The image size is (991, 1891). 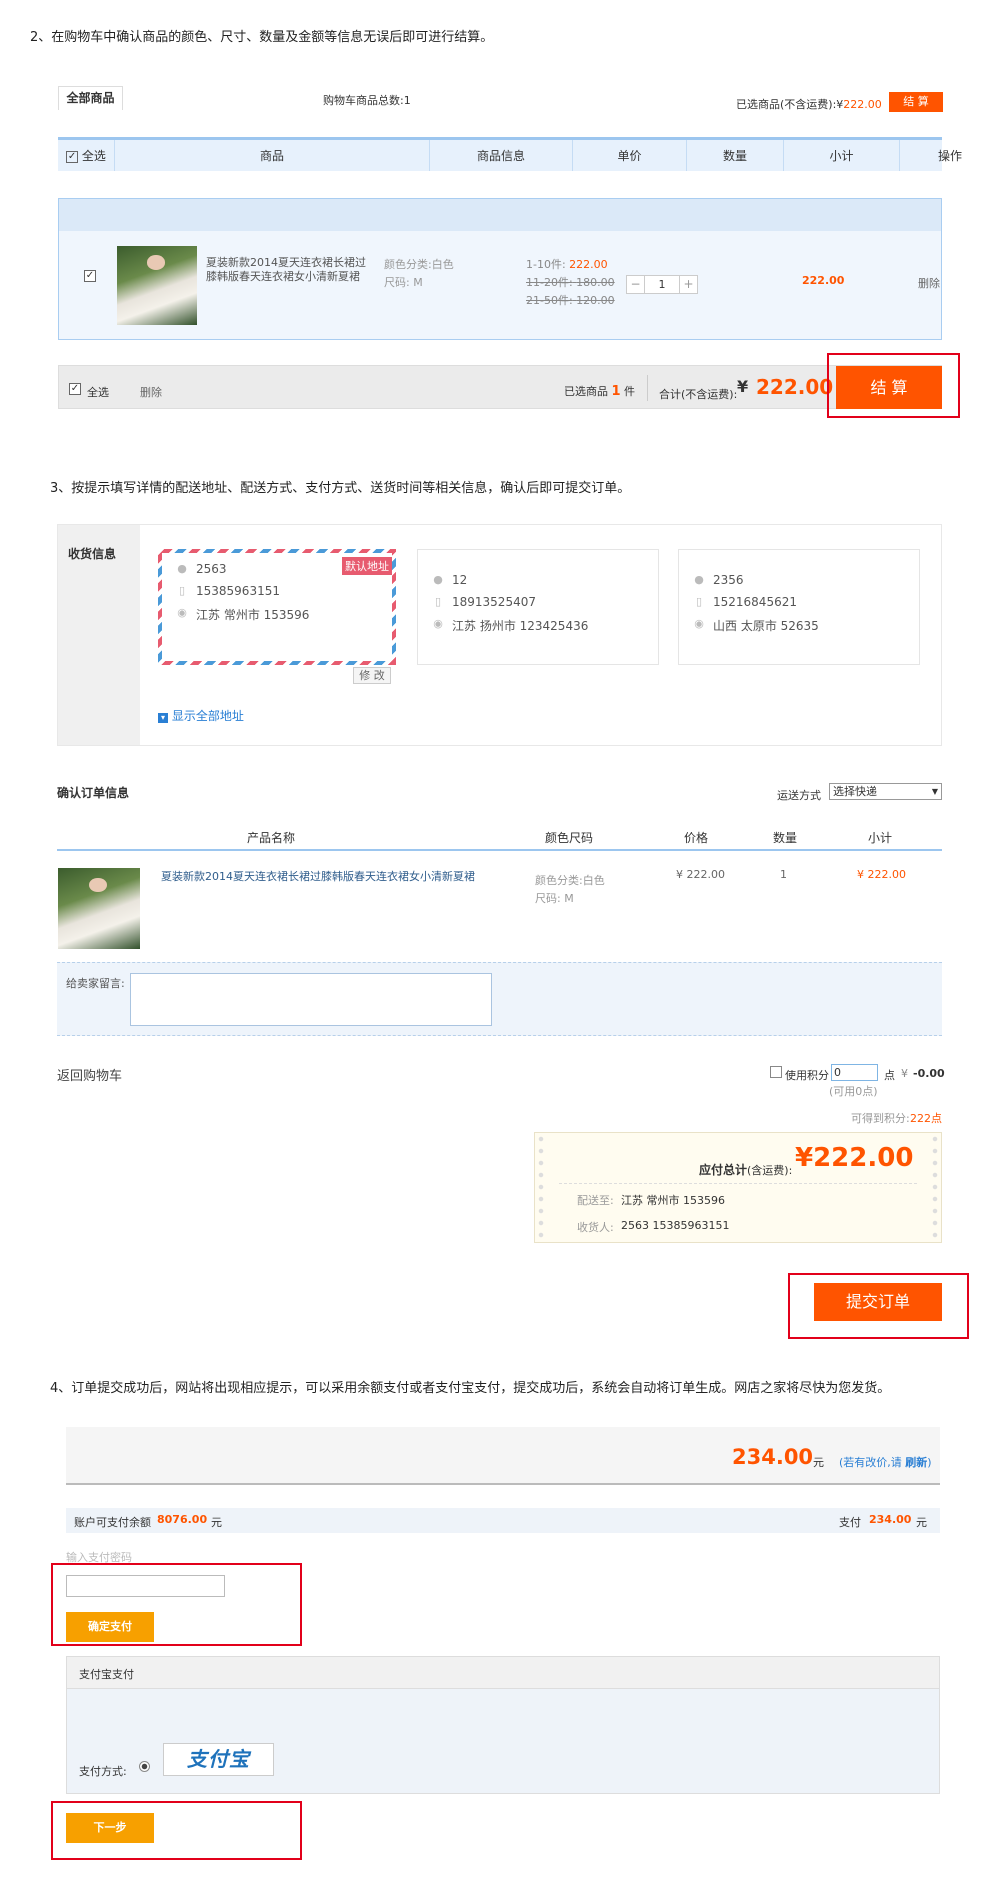 What do you see at coordinates (93, 793) in the screenshot?
I see `confirm-order-title: 确认订单信息` at bounding box center [93, 793].